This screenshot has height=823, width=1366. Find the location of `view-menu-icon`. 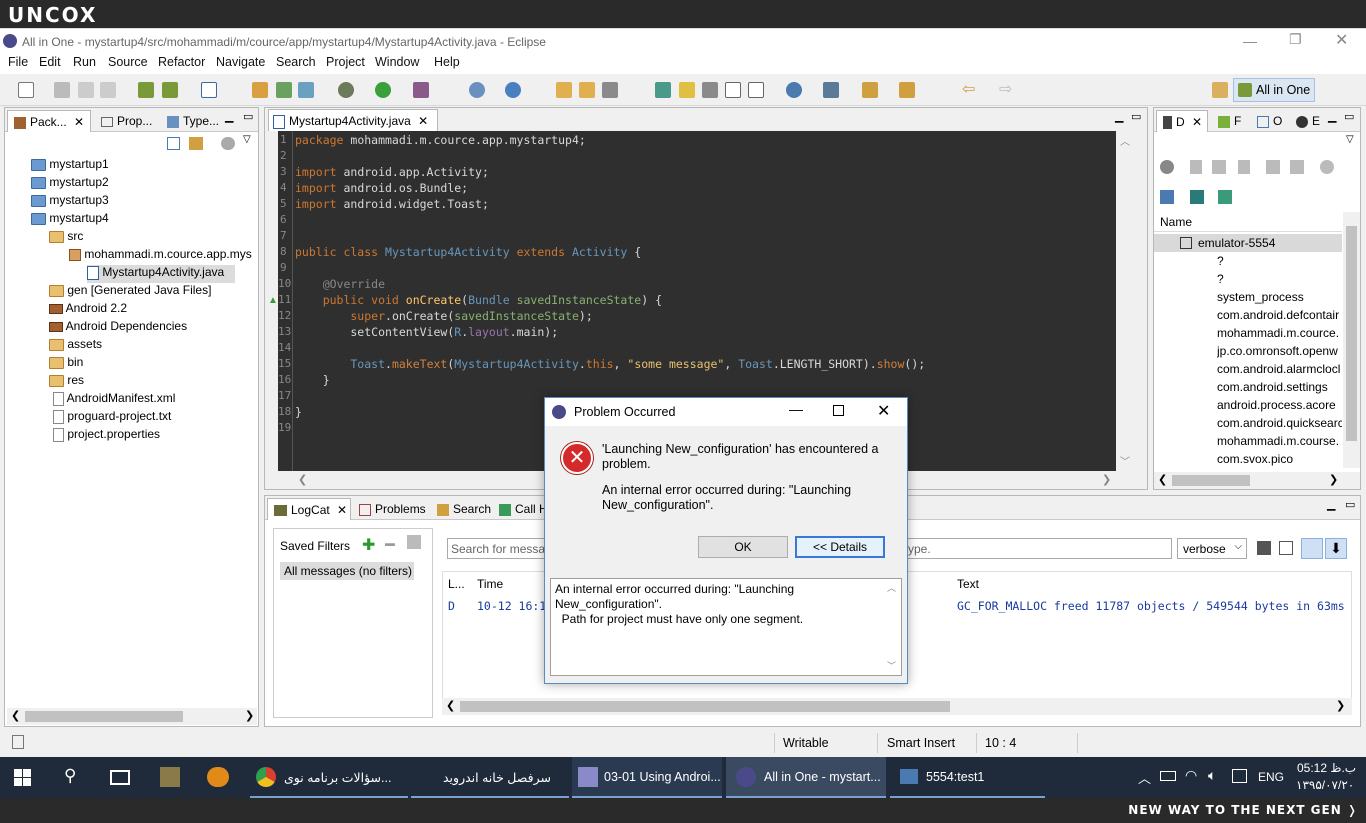

view-menu-icon is located at coordinates (228, 143).